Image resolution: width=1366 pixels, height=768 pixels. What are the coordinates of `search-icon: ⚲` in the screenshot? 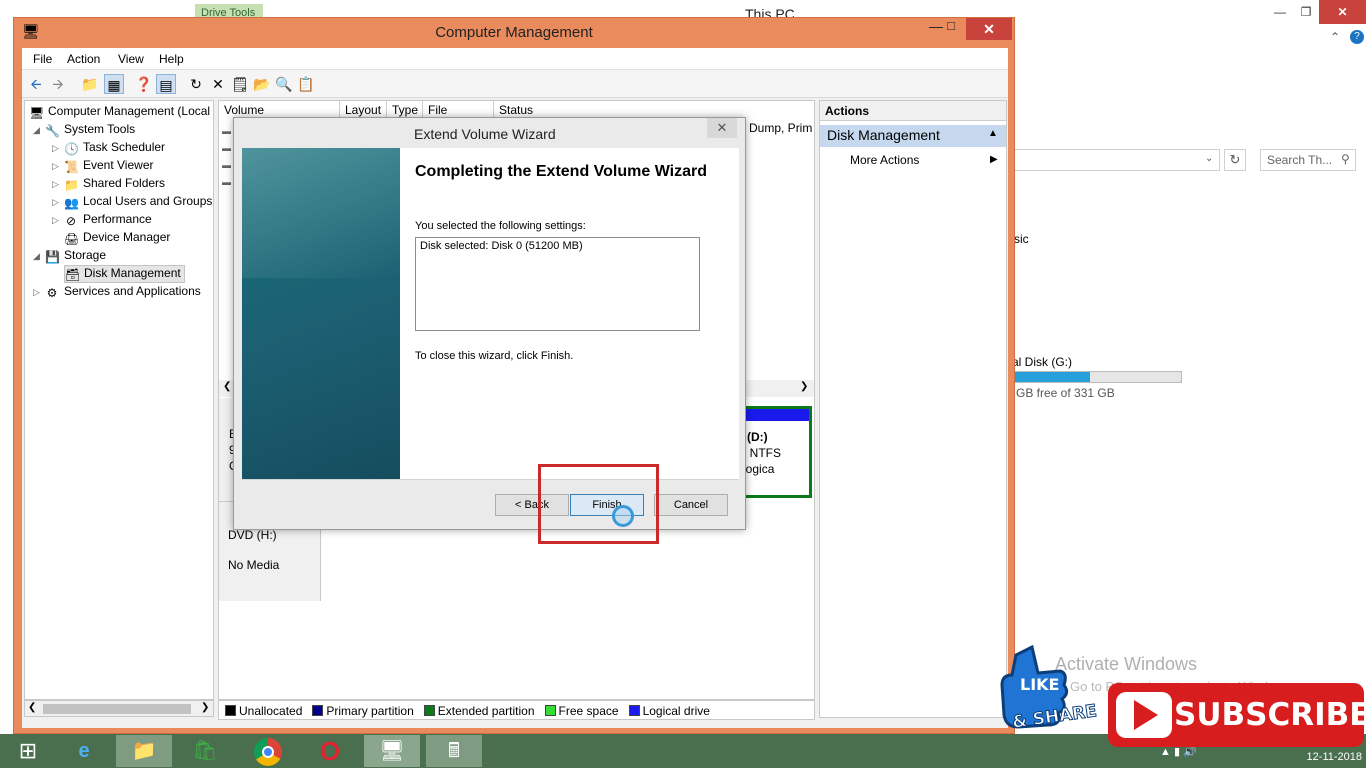 It's located at (1345, 159).